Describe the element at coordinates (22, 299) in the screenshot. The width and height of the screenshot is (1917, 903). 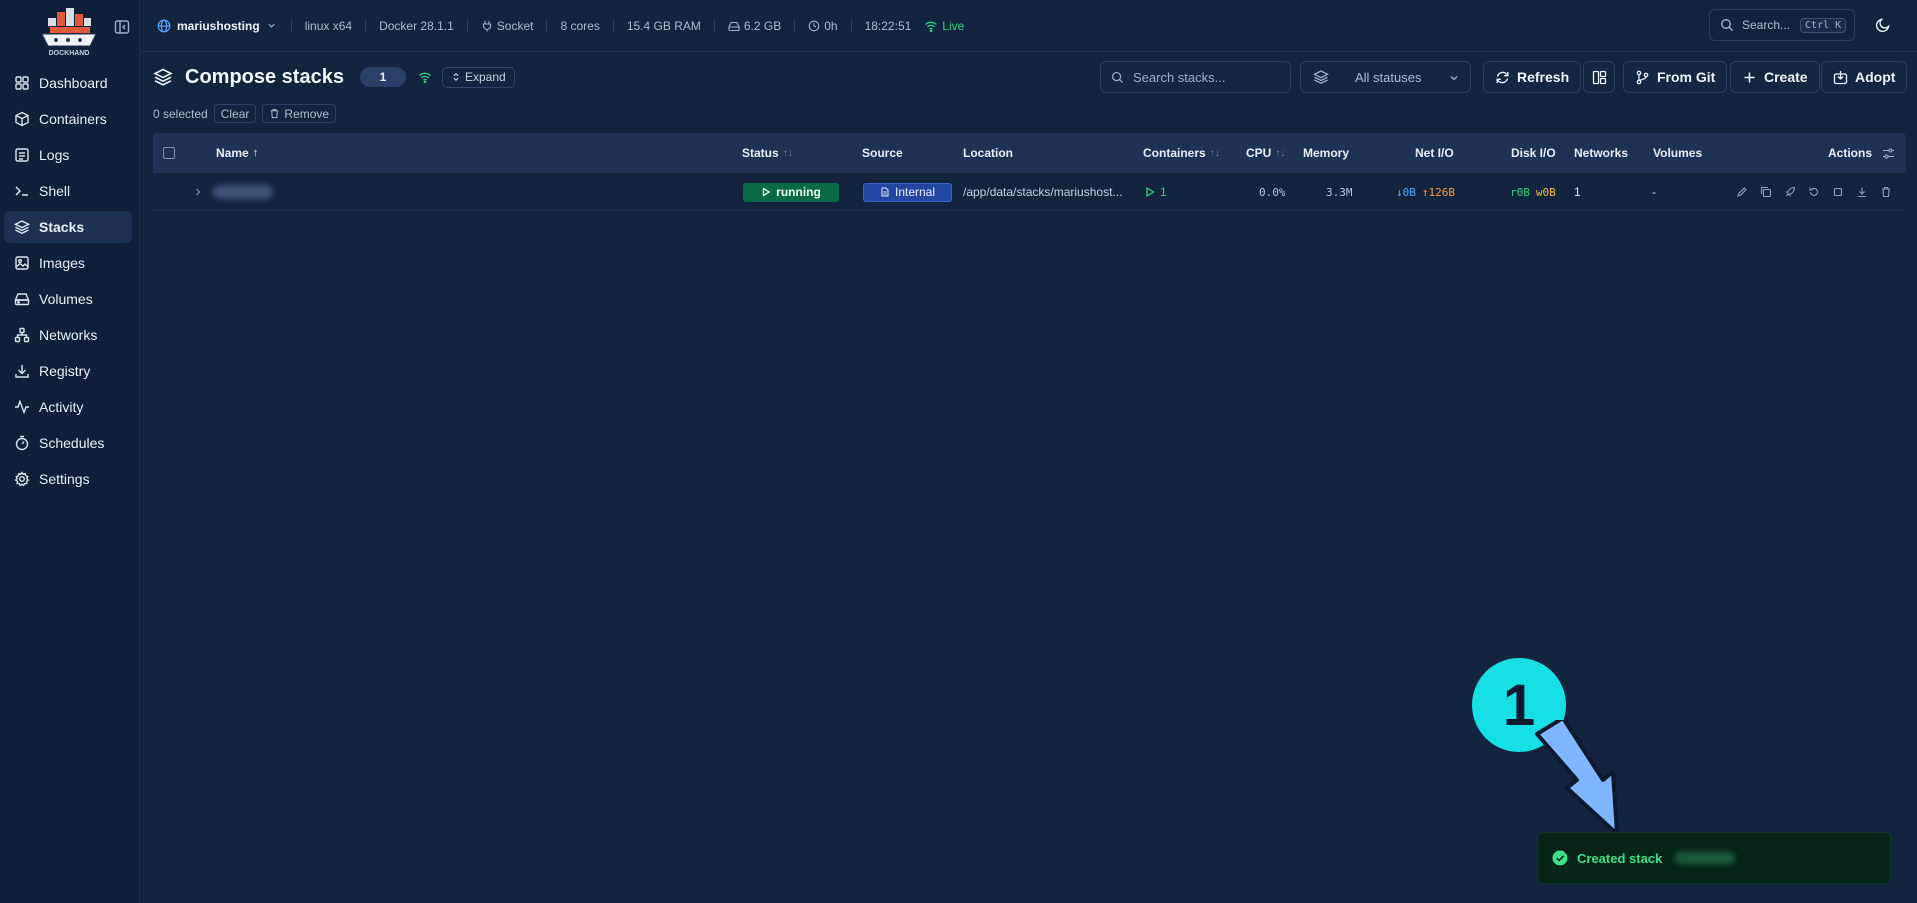
I see `hard-drive-icon` at that location.